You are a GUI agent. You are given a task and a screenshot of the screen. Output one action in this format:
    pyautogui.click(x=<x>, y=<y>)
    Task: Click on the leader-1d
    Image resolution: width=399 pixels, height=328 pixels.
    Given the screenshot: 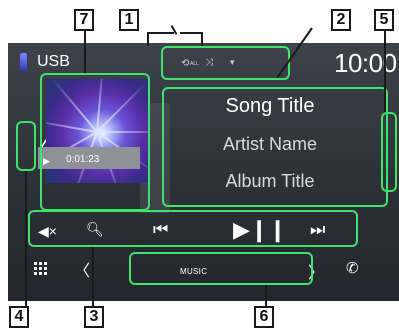 What is the action you would take?
    pyautogui.click(x=202, y=39)
    